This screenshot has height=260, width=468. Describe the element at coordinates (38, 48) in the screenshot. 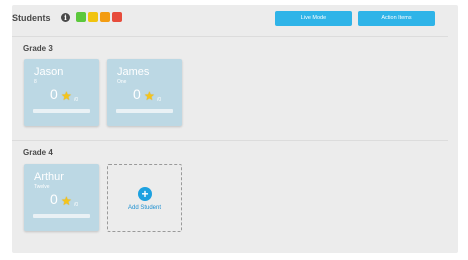

I see `group-title: Grade 3` at that location.